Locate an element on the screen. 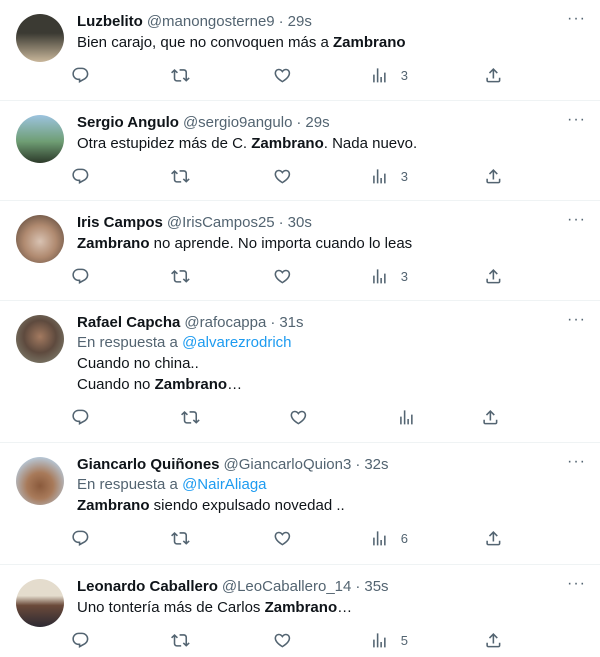  text-part: . Nada nuevo. is located at coordinates (370, 143).